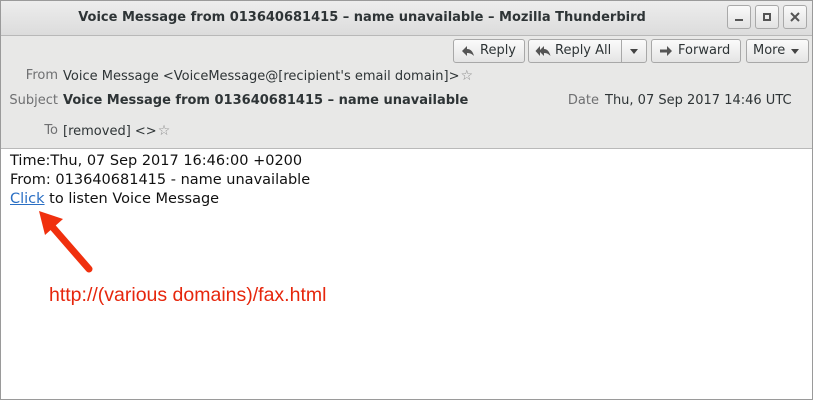 Image resolution: width=813 pixels, height=400 pixels. I want to click on minimize-icon, so click(739, 20).